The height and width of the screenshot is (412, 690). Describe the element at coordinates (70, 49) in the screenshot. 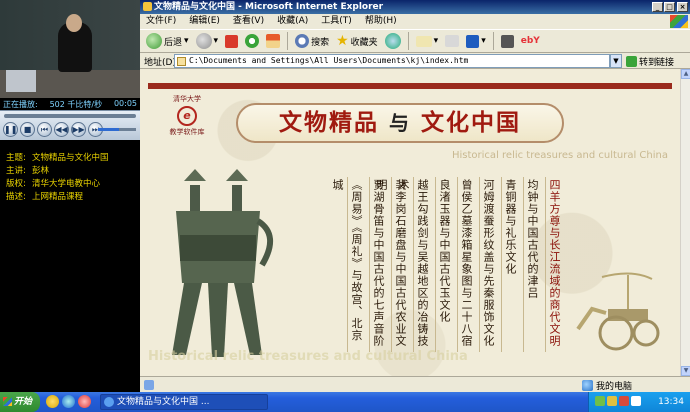

I see `lecture-video` at that location.